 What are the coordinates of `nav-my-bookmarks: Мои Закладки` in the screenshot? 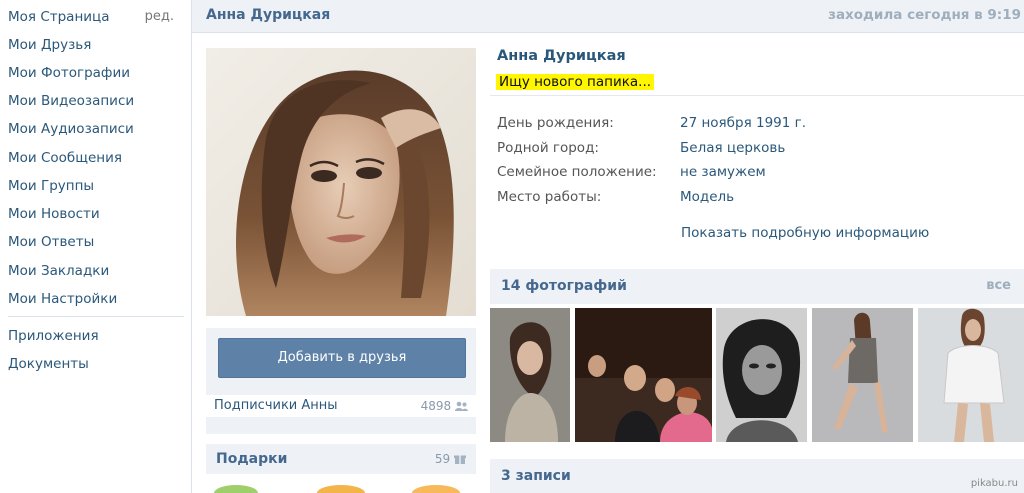 It's located at (96, 271).